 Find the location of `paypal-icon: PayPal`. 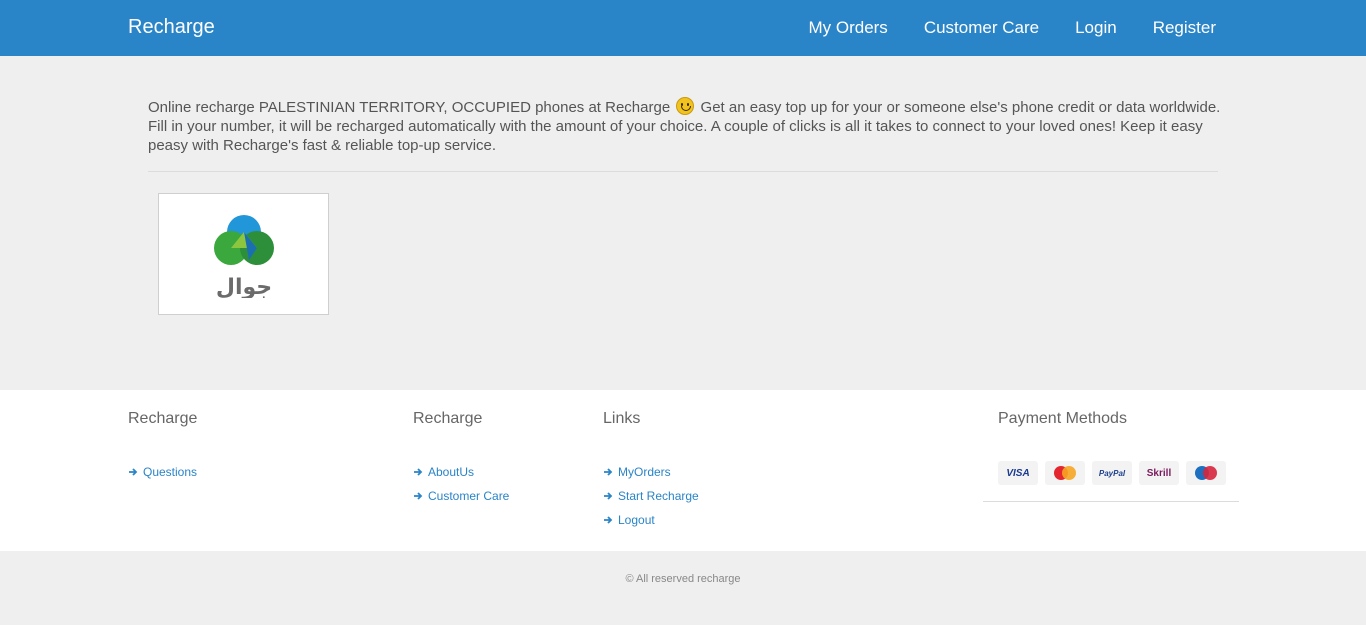

paypal-icon: PayPal is located at coordinates (1112, 473).